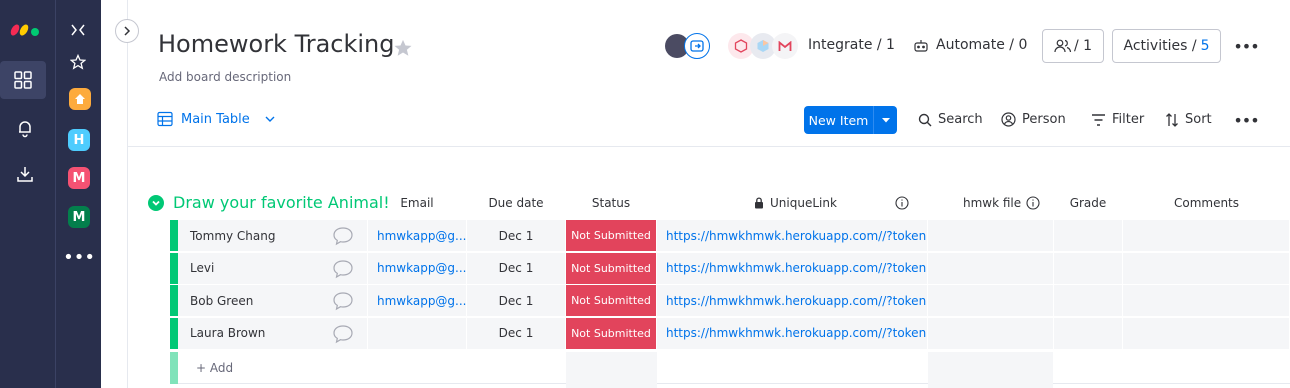 The height and width of the screenshot is (388, 1290). Describe the element at coordinates (80, 99) in the screenshot. I see `workspace-home-icon` at that location.